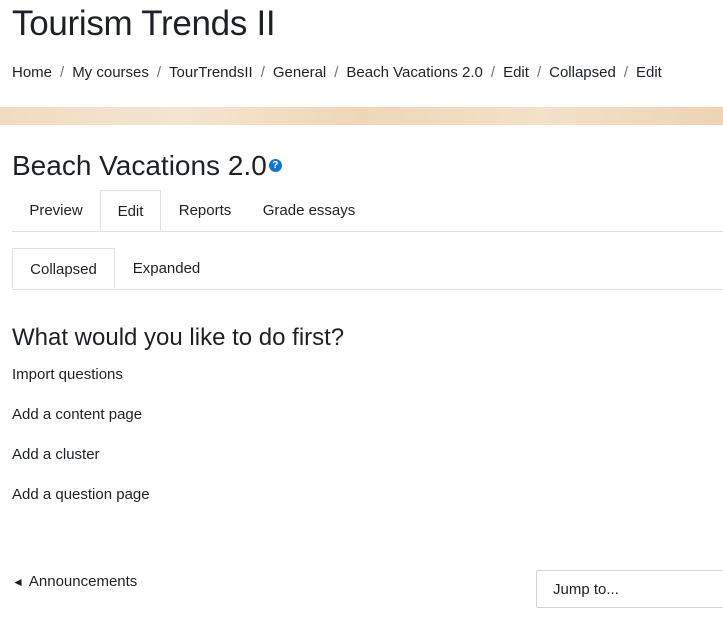 This screenshot has height=619, width=723. I want to click on sub-tabs: Collapsed Expanded, so click(367, 269).